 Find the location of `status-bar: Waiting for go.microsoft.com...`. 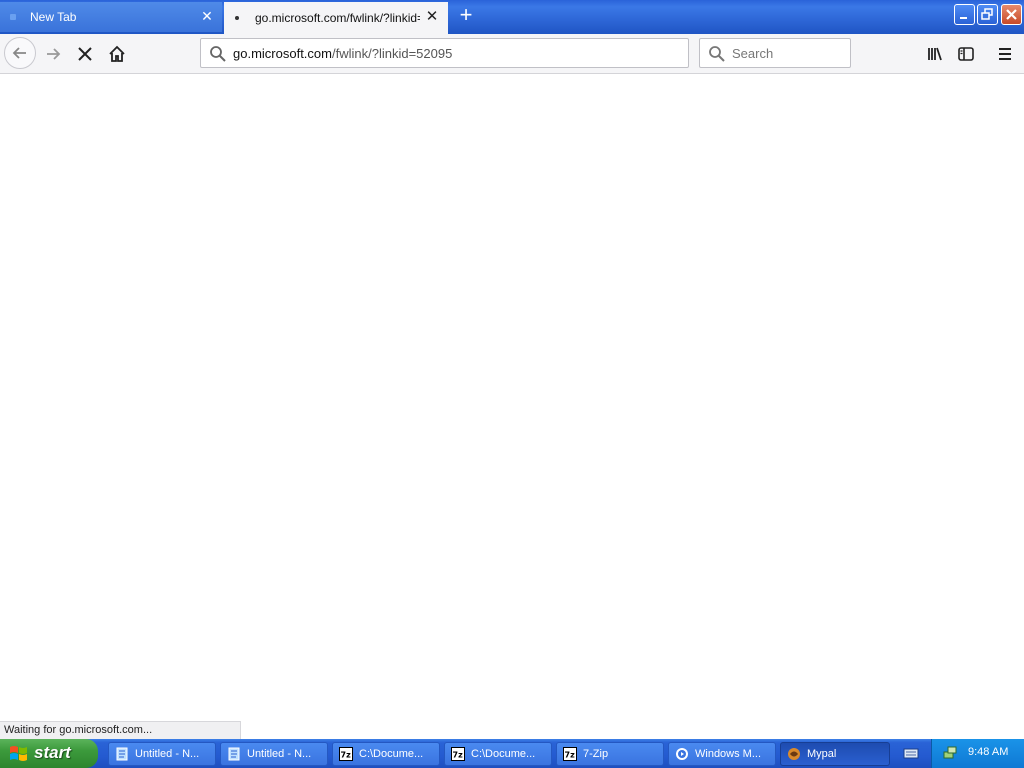

status-bar: Waiting for go.microsoft.com... is located at coordinates (120, 730).